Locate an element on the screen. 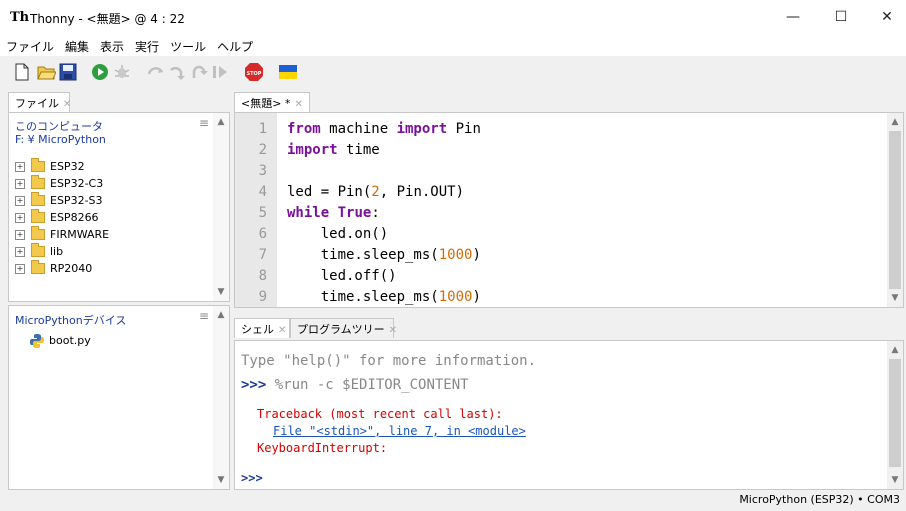 The width and height of the screenshot is (906, 511). code-line: import time is located at coordinates (333, 150).